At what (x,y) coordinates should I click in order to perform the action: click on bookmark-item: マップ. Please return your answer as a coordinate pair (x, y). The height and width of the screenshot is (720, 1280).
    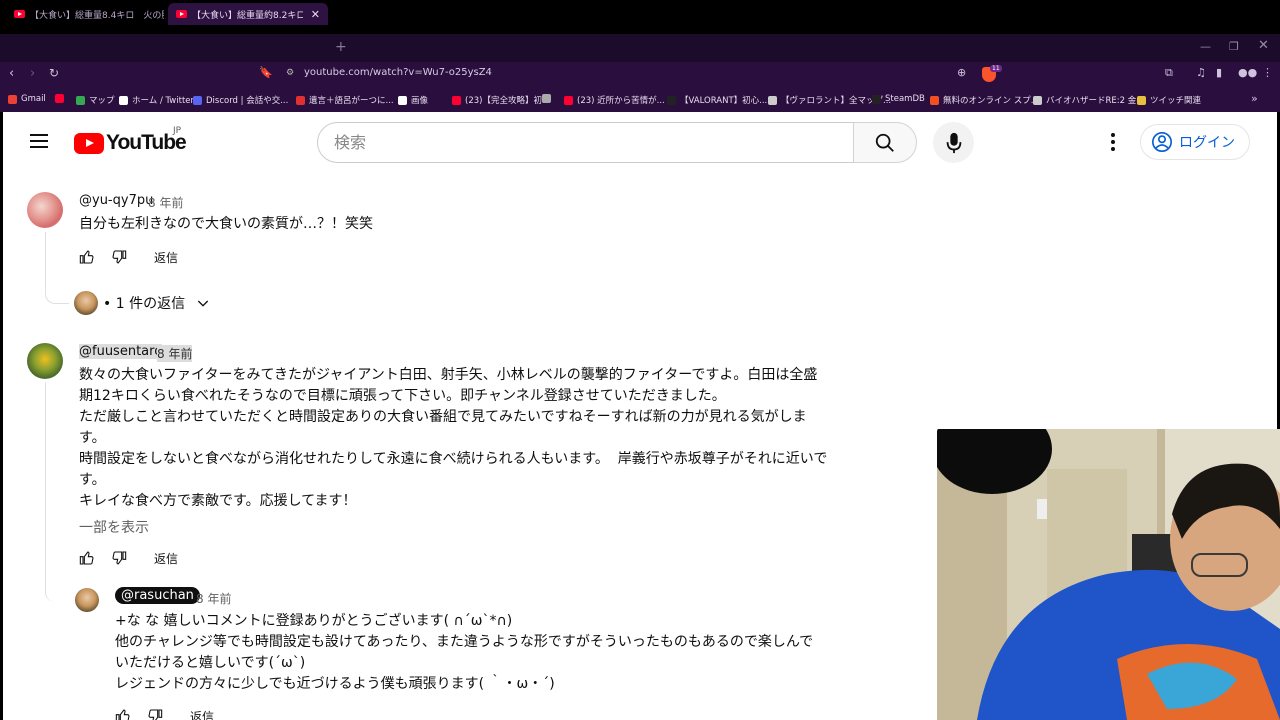
    Looking at the image, I should click on (95, 100).